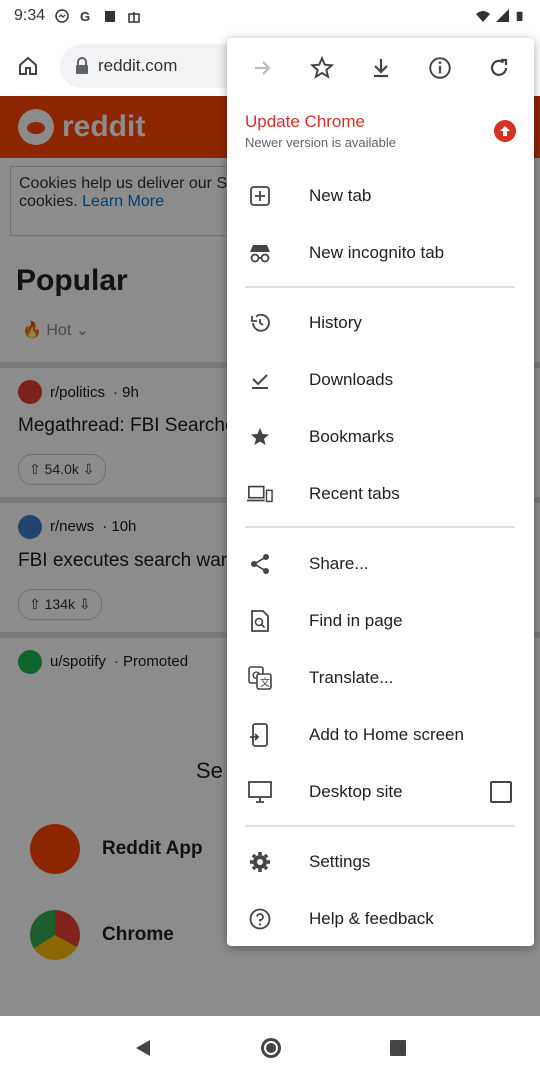  Describe the element at coordinates (260, 919) in the screenshot. I see `help-icon` at that location.